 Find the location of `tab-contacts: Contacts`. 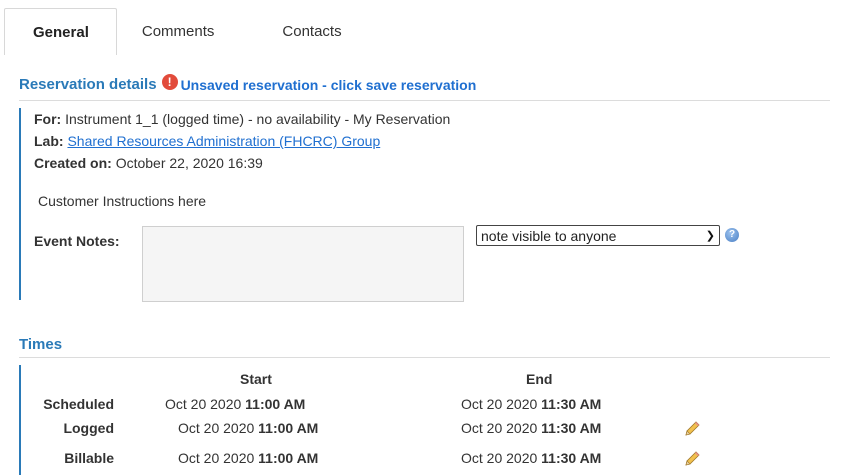

tab-contacts: Contacts is located at coordinates (311, 31).